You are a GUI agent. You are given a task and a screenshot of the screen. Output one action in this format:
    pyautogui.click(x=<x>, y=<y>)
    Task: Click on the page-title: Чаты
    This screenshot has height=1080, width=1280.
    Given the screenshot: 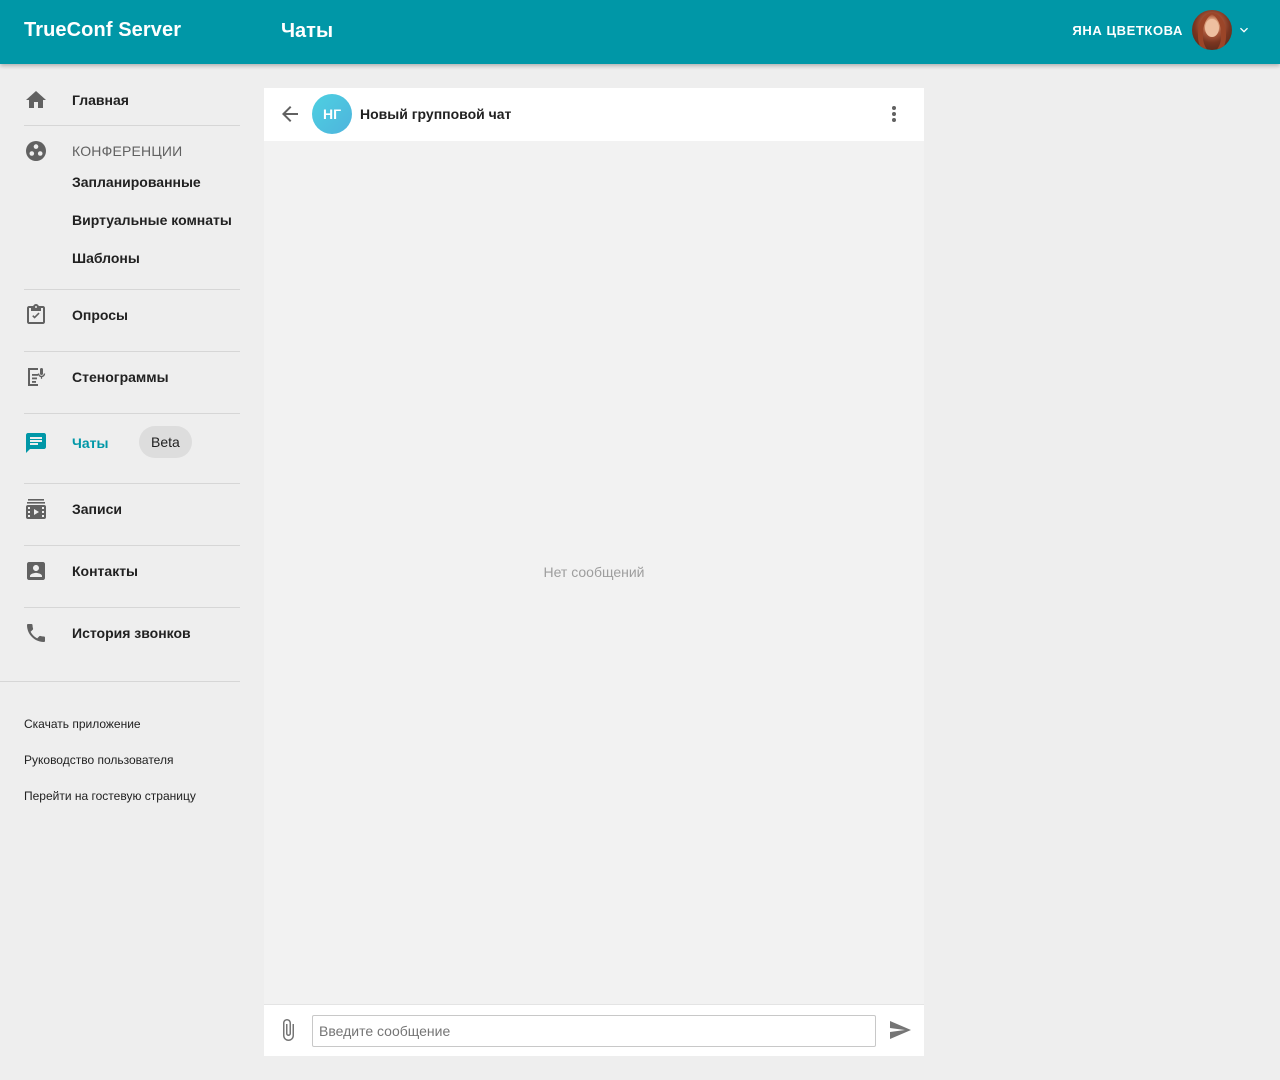 What is the action you would take?
    pyautogui.click(x=307, y=31)
    